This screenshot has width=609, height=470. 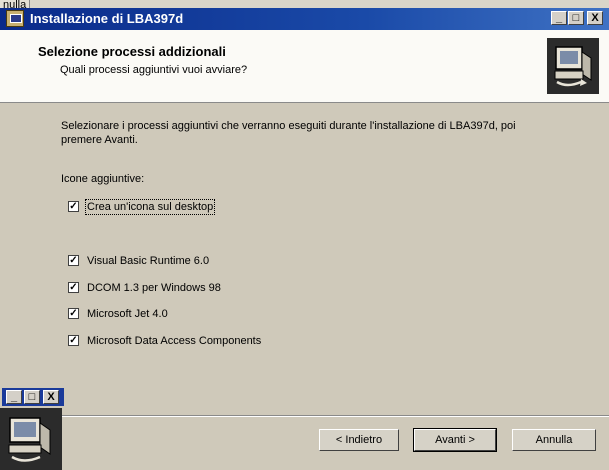 I want to click on back-button: < Indietro, so click(x=359, y=440).